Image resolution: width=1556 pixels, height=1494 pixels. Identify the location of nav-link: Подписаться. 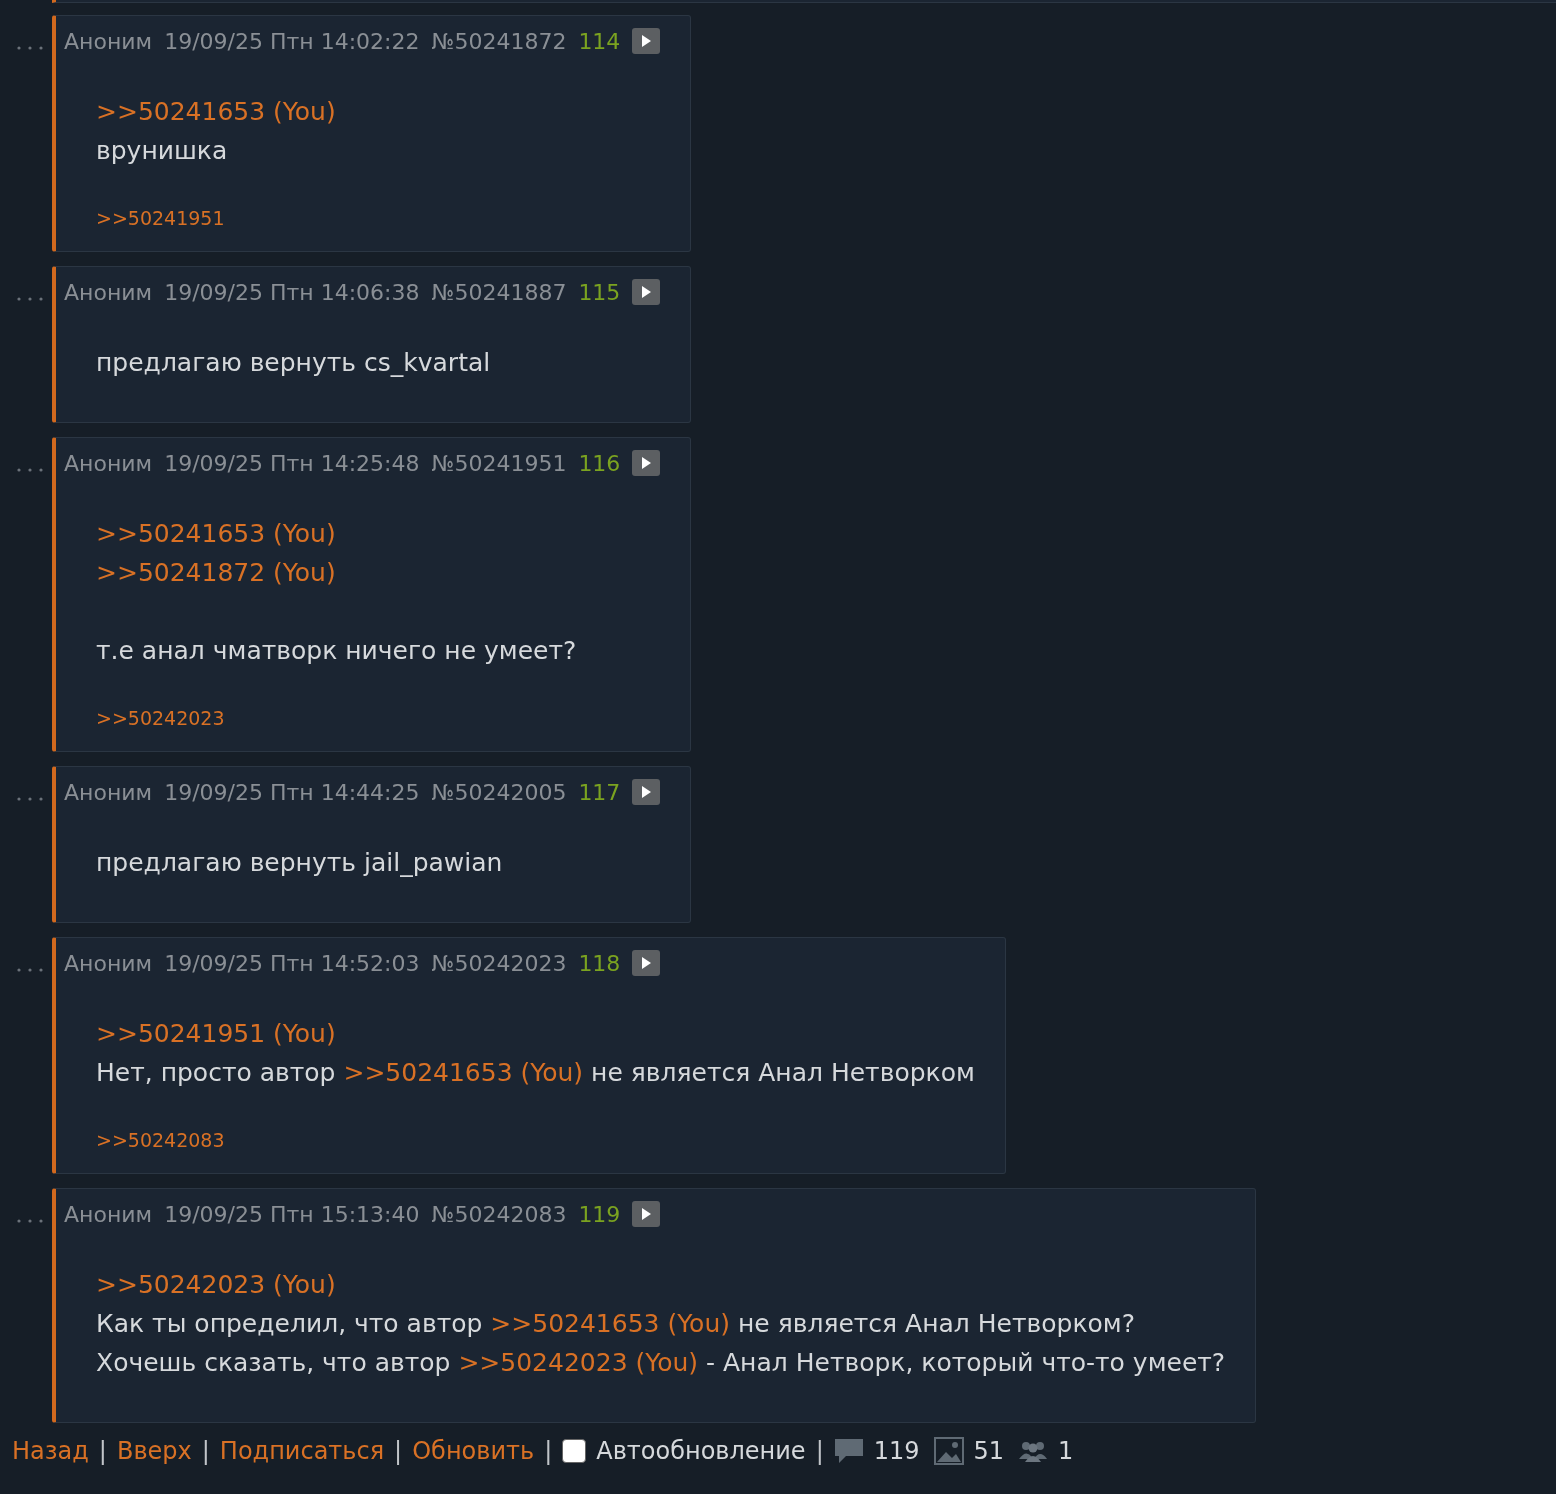
(302, 1451).